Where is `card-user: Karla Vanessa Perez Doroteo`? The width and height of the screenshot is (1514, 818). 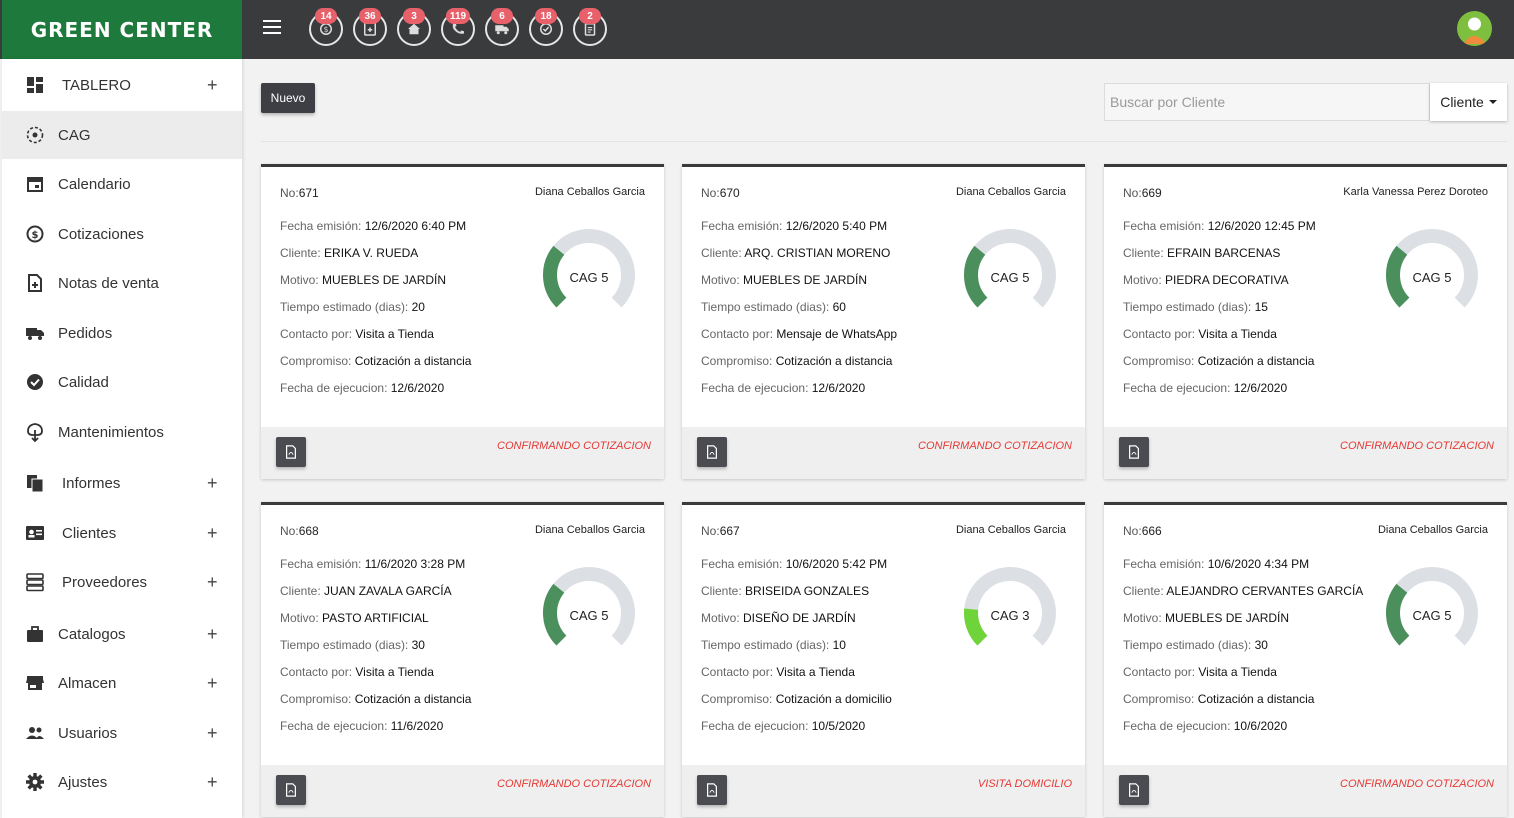 card-user: Karla Vanessa Perez Doroteo is located at coordinates (1415, 192).